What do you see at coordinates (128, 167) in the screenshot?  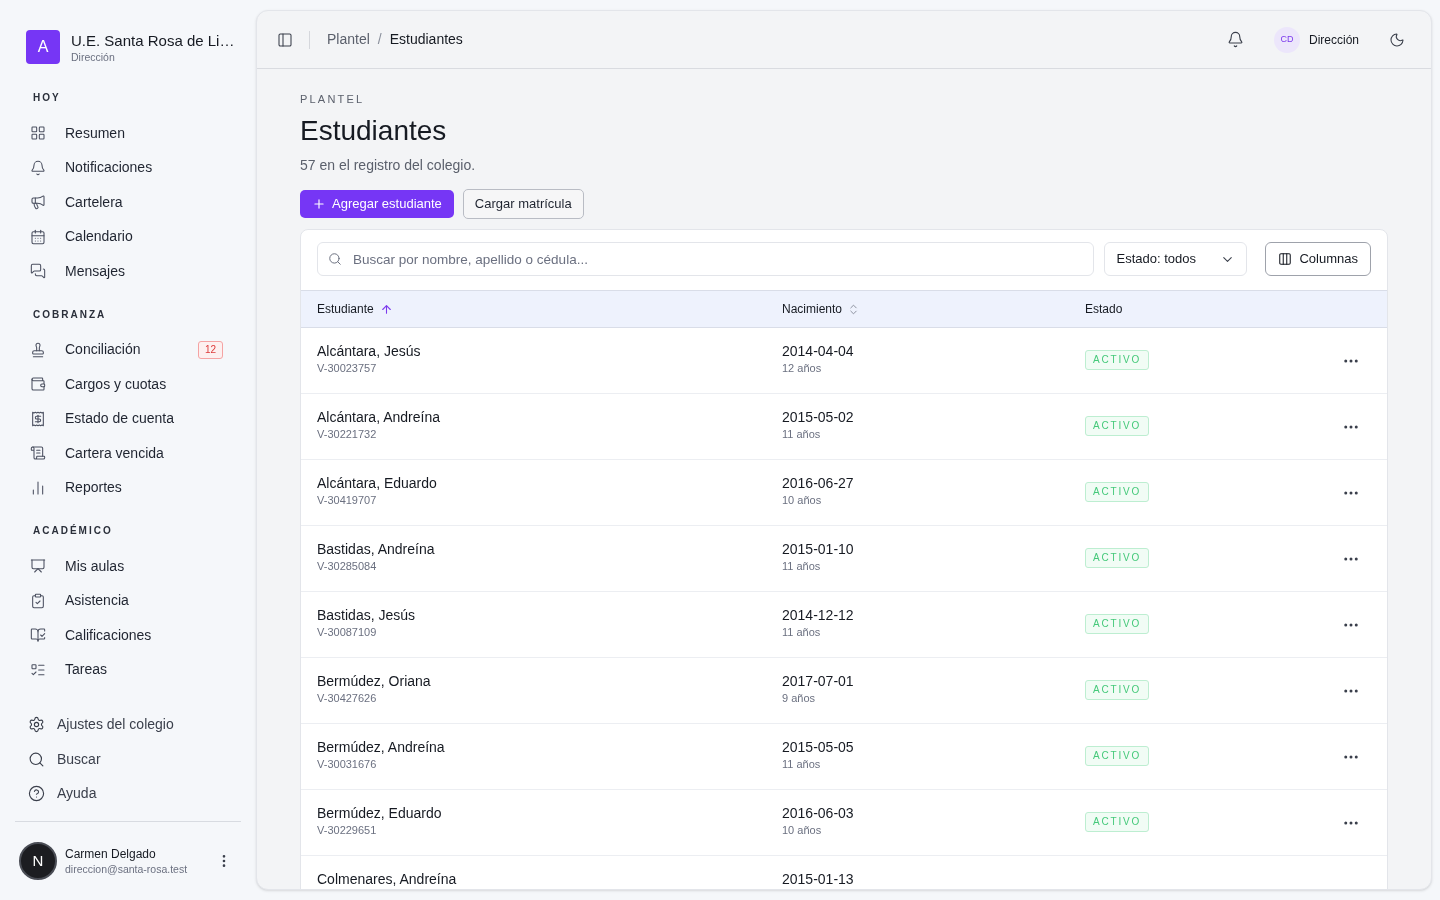 I see `nav-item: Notificaciones` at bounding box center [128, 167].